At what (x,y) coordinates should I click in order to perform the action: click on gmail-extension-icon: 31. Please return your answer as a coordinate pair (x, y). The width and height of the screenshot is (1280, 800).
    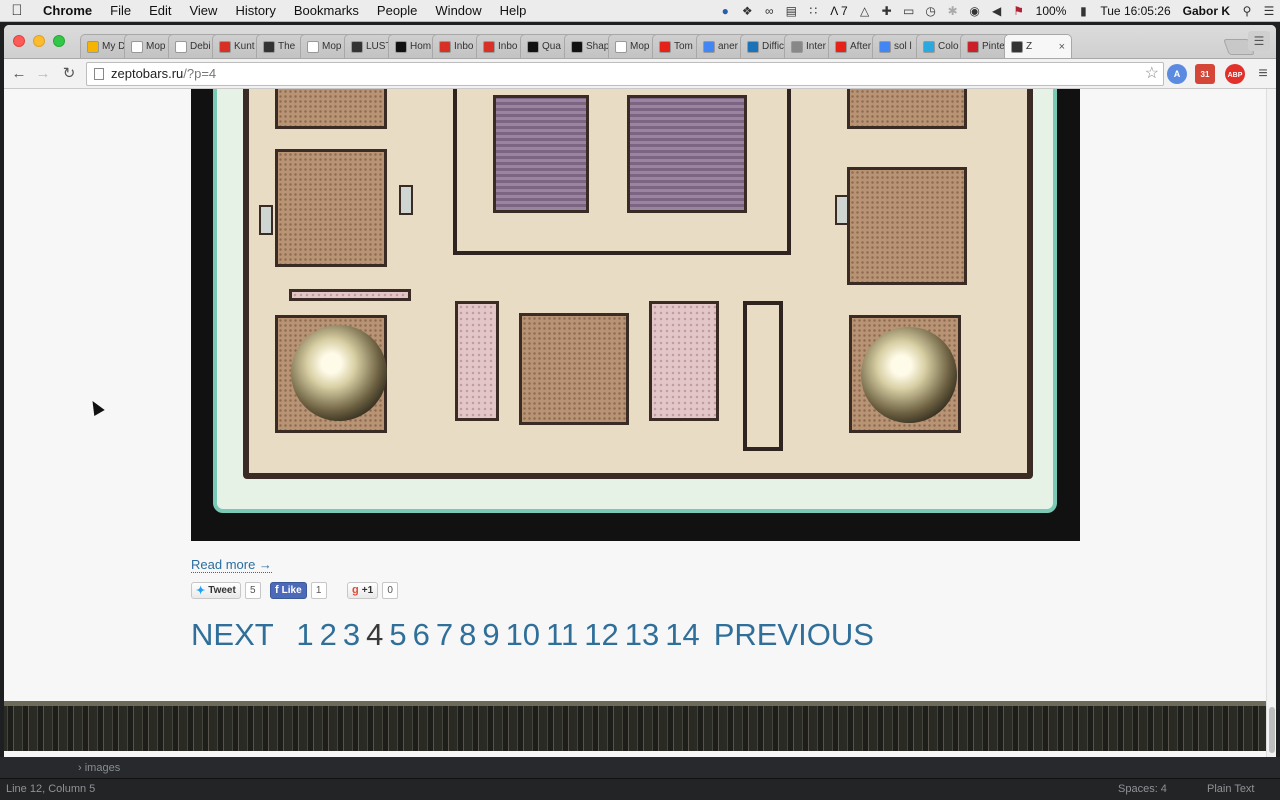
    Looking at the image, I should click on (1205, 74).